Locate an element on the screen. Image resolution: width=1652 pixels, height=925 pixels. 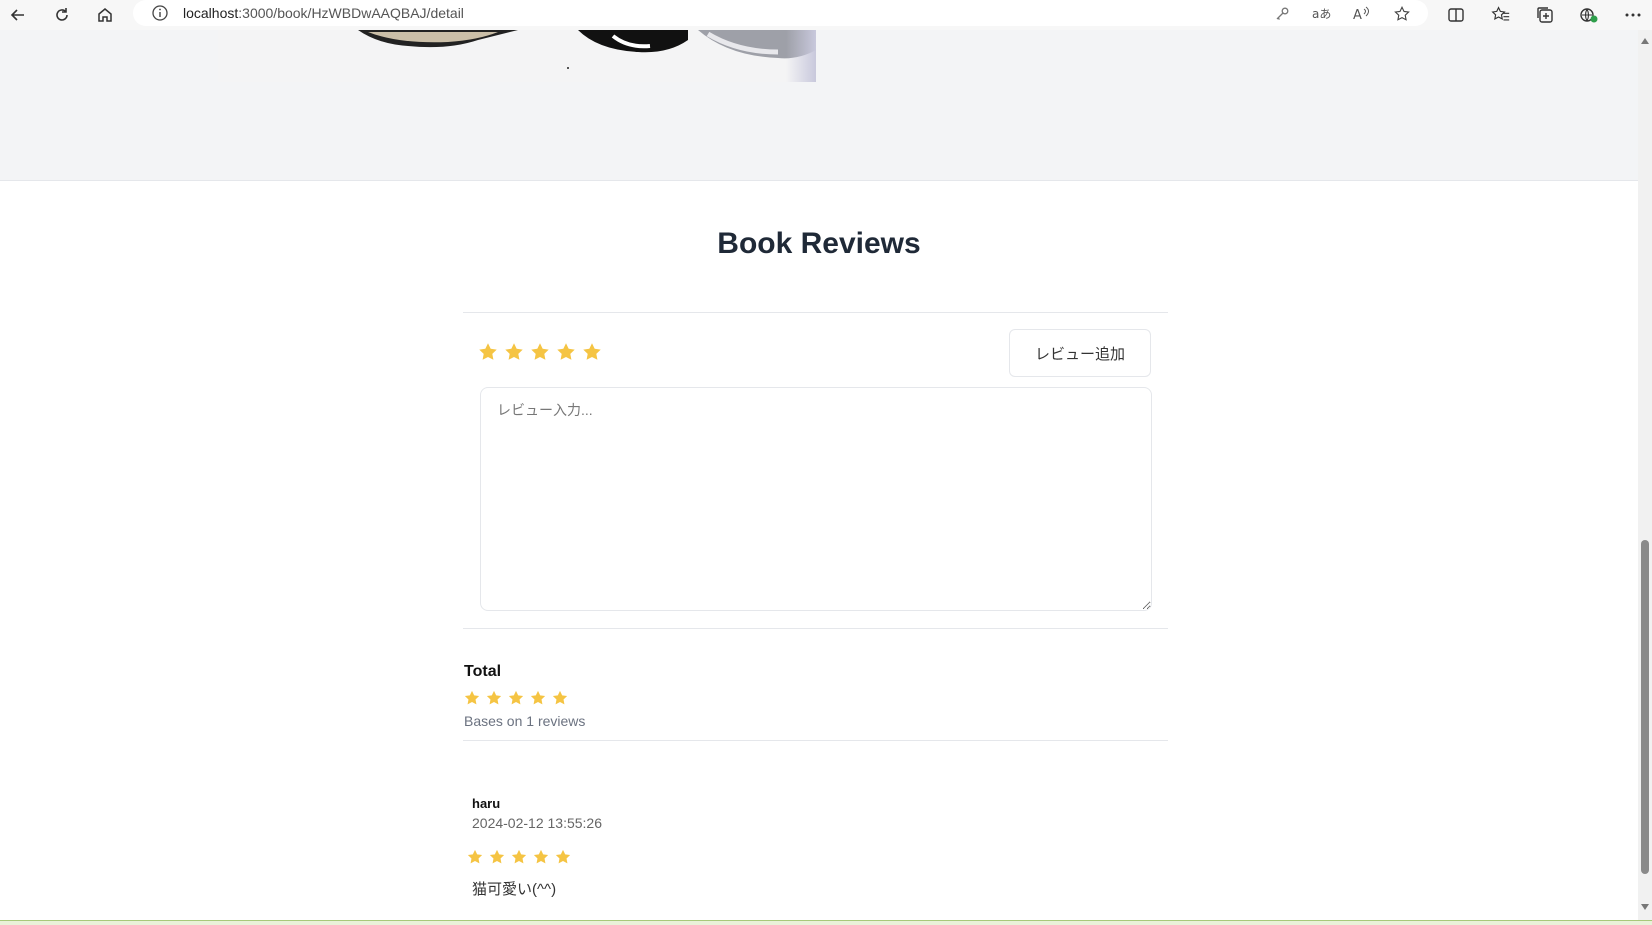
more-options-icon is located at coordinates (1633, 15).